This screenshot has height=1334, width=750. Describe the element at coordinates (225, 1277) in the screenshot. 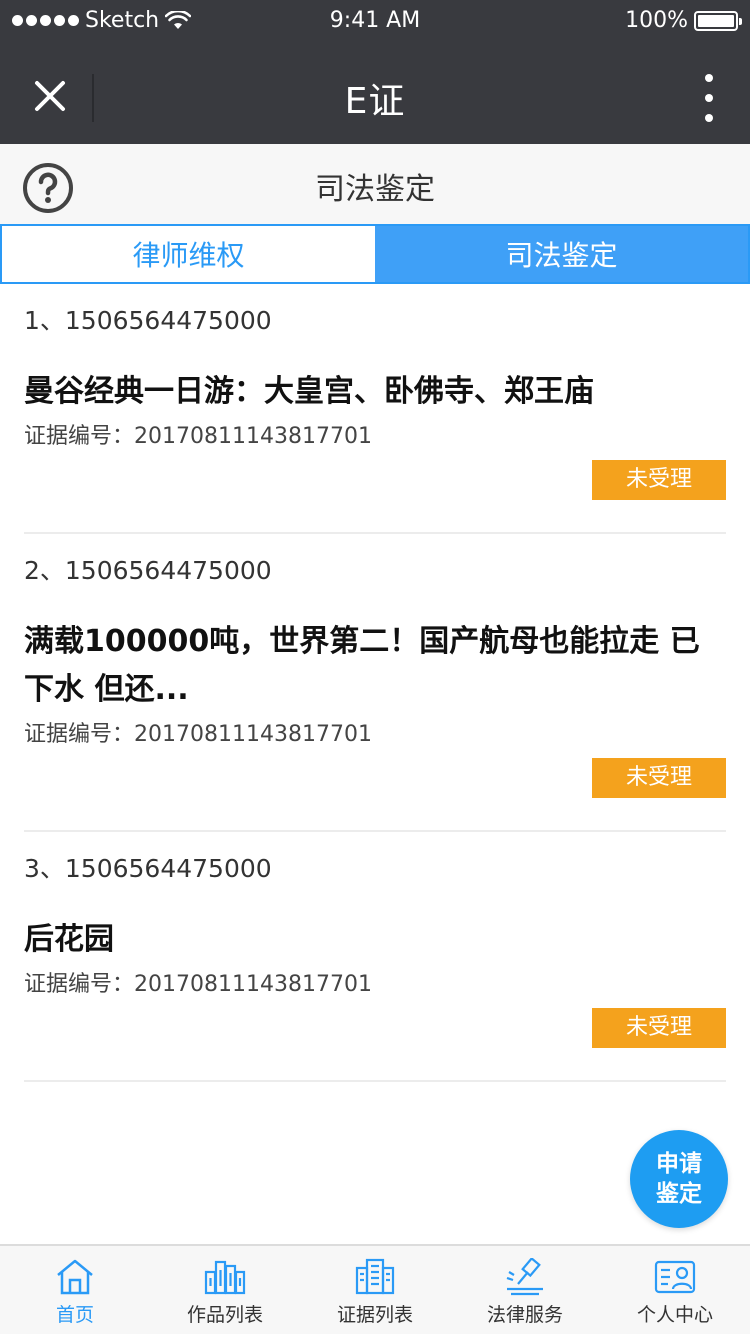

I see `works-list-icon` at that location.